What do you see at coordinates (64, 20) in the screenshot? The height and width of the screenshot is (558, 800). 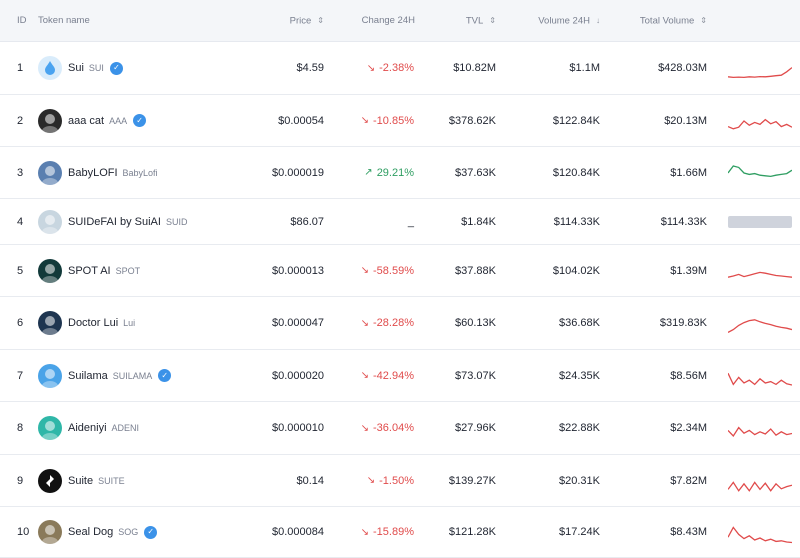 I see `header-token-name: Token name` at bounding box center [64, 20].